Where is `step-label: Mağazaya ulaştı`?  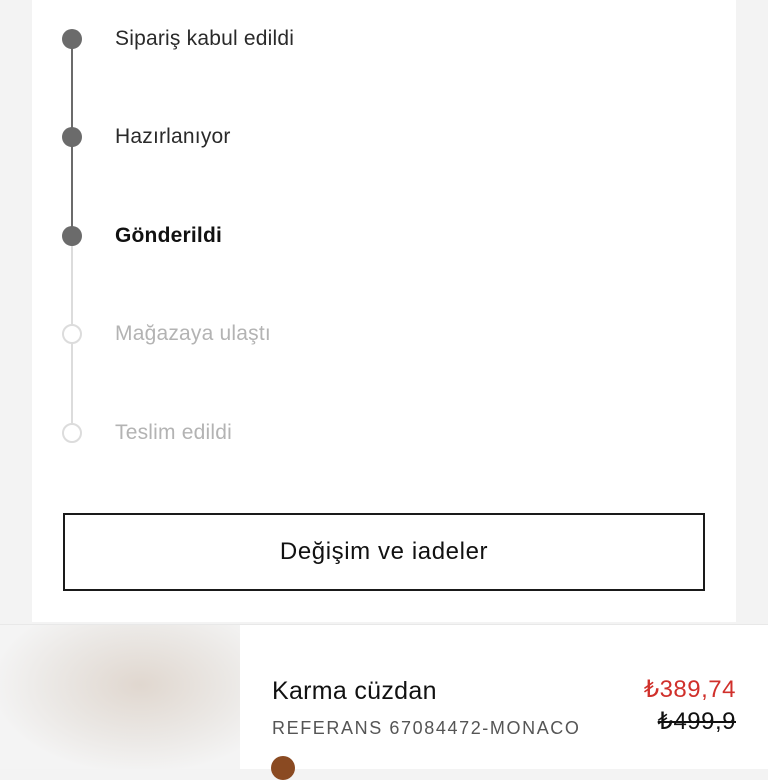 step-label: Mağazaya ulaştı is located at coordinates (193, 333).